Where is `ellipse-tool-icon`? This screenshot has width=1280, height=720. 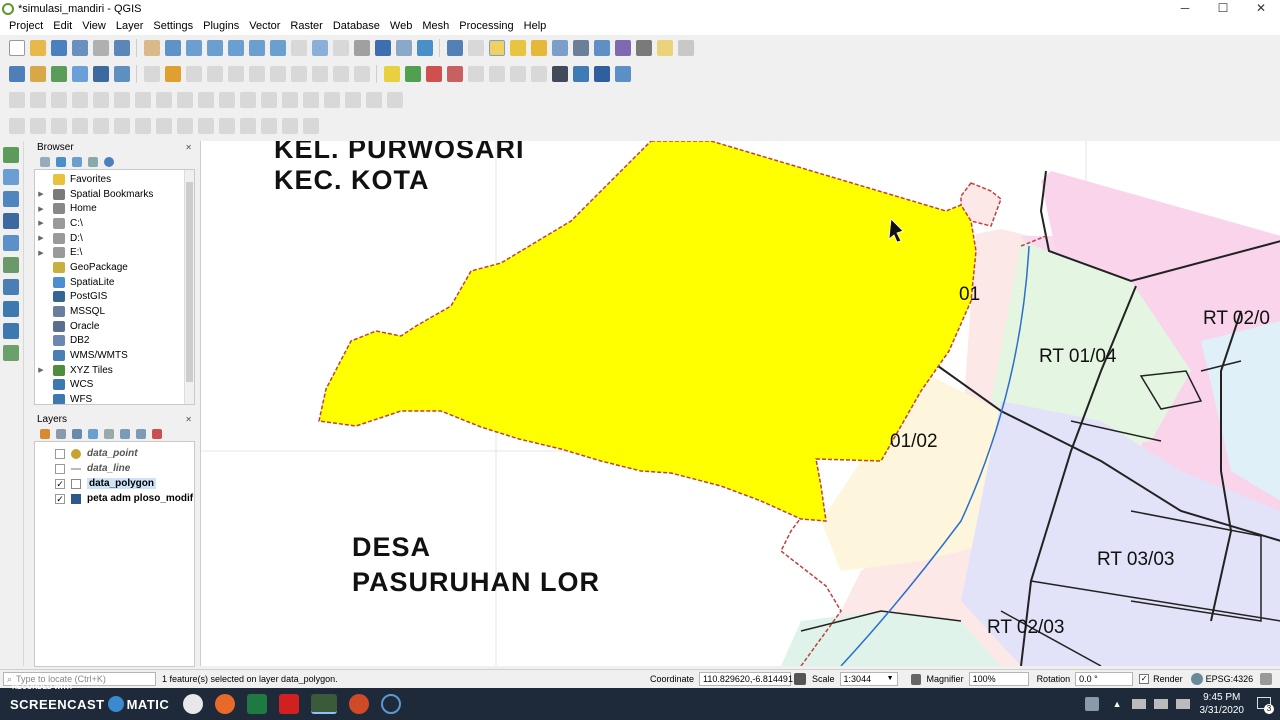 ellipse-tool-icon is located at coordinates (58, 126).